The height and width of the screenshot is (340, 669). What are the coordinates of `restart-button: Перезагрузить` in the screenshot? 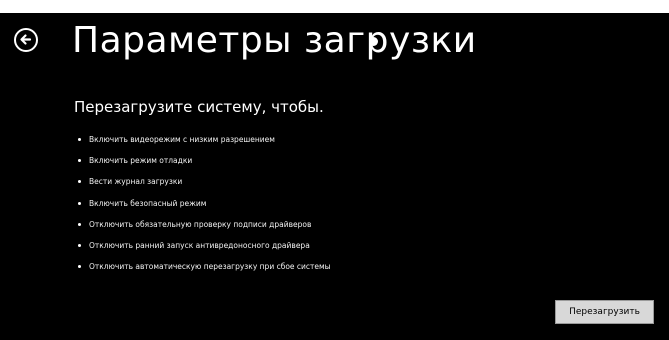 It's located at (604, 312).